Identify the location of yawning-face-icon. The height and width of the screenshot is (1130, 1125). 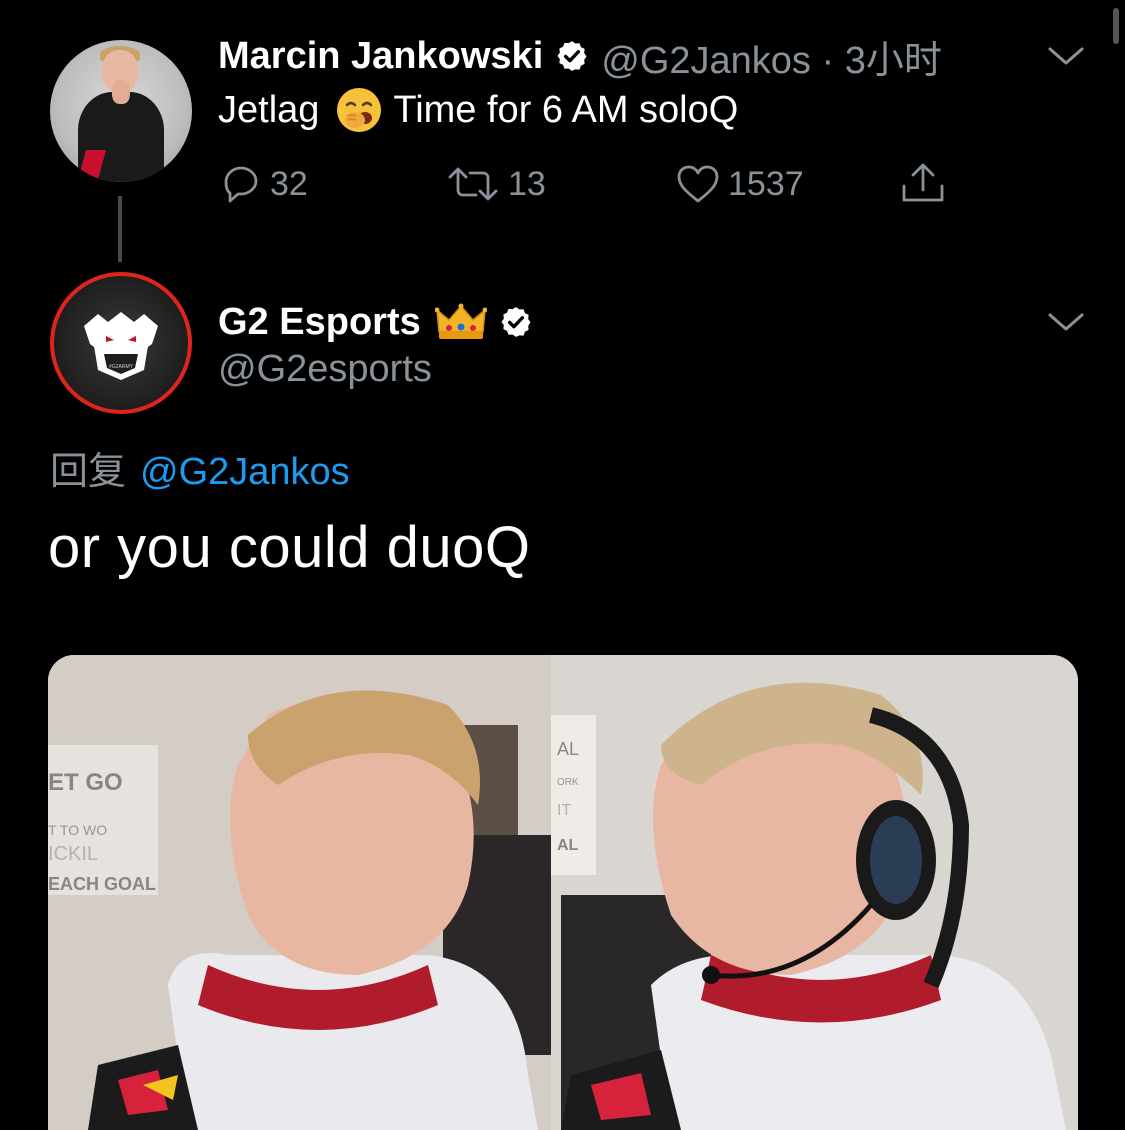
(359, 110).